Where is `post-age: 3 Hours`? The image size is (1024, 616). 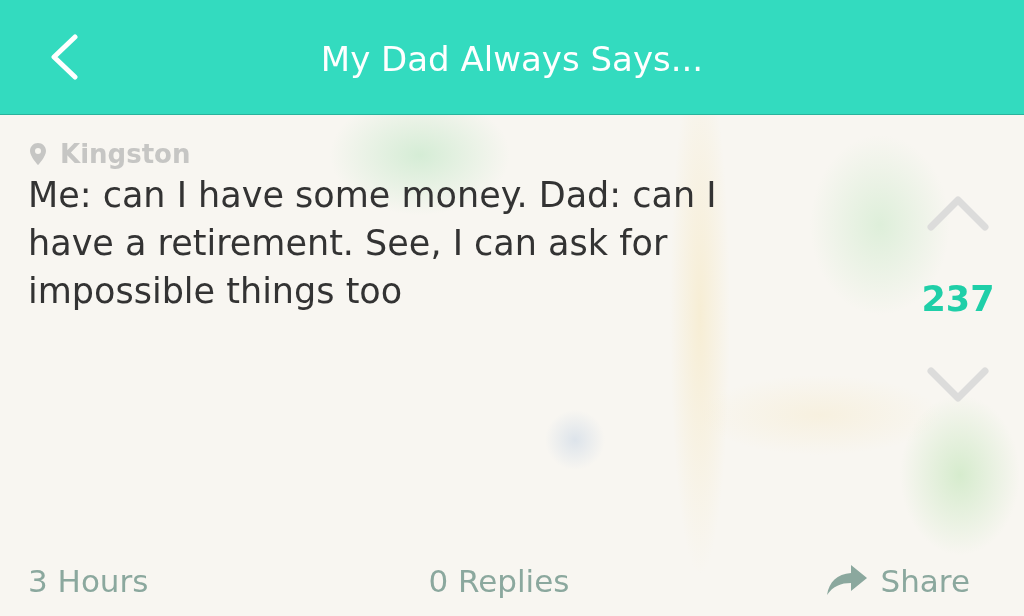
post-age: 3 Hours is located at coordinates (88, 581).